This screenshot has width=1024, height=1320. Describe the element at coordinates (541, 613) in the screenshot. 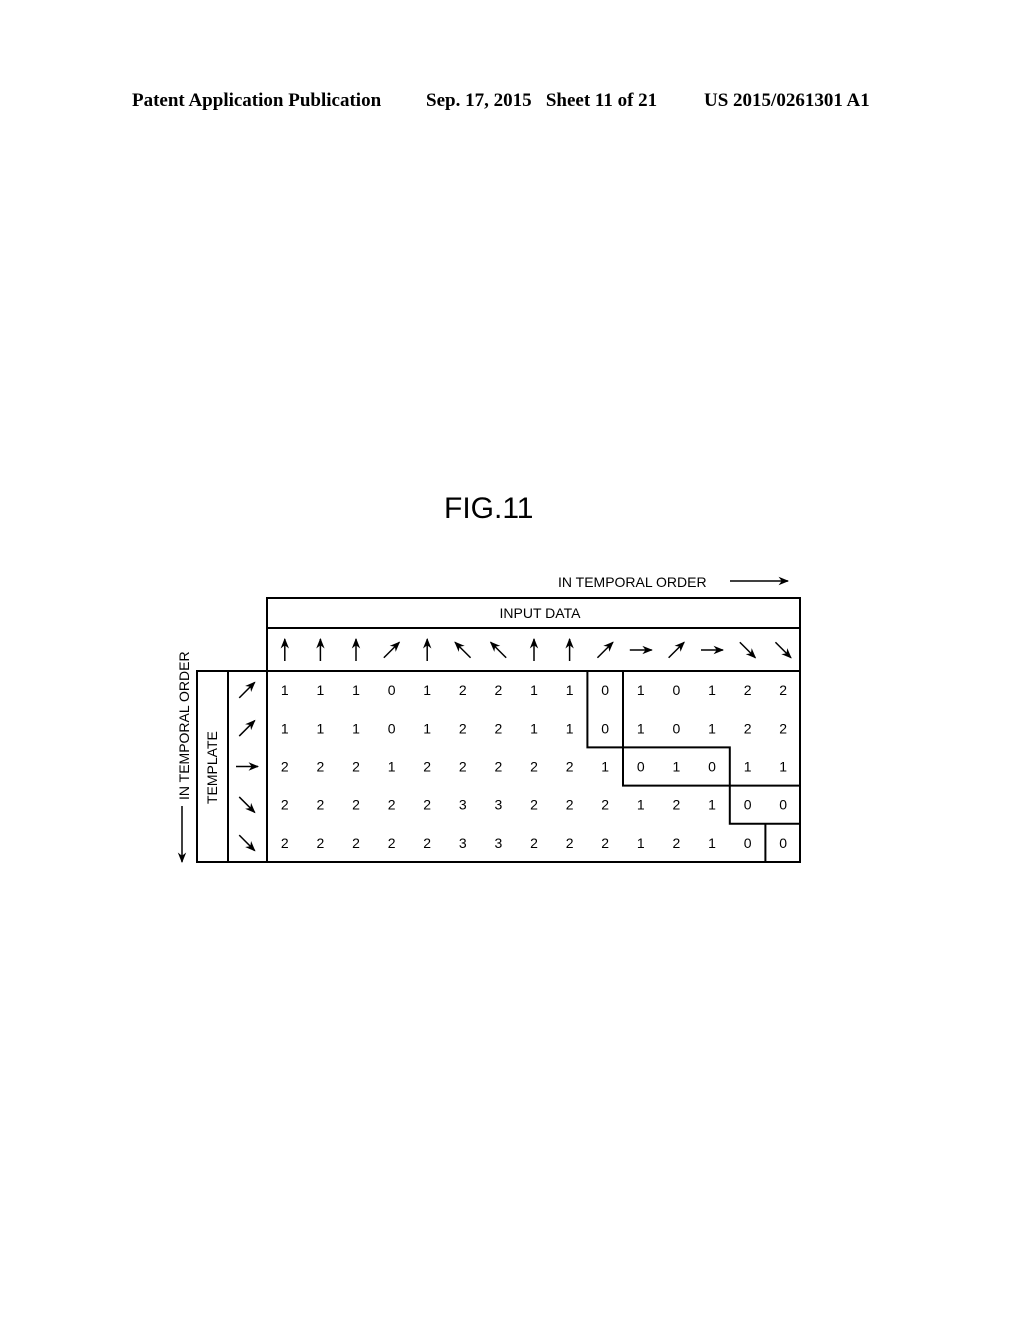

I see `input-data-header: INPUT DATA` at that location.